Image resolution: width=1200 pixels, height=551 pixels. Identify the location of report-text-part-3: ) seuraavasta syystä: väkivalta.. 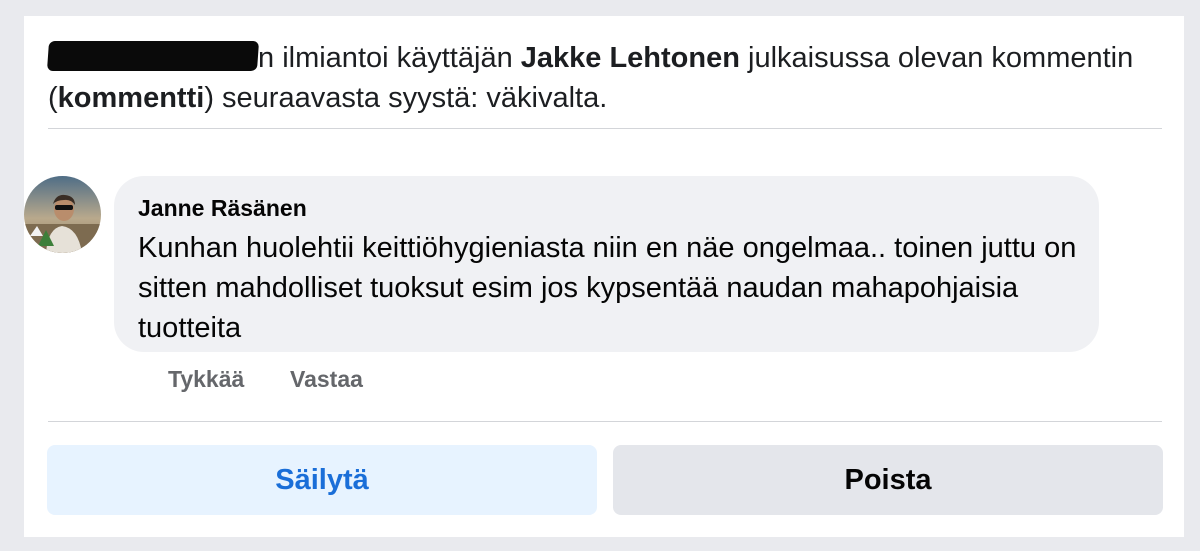
(406, 98).